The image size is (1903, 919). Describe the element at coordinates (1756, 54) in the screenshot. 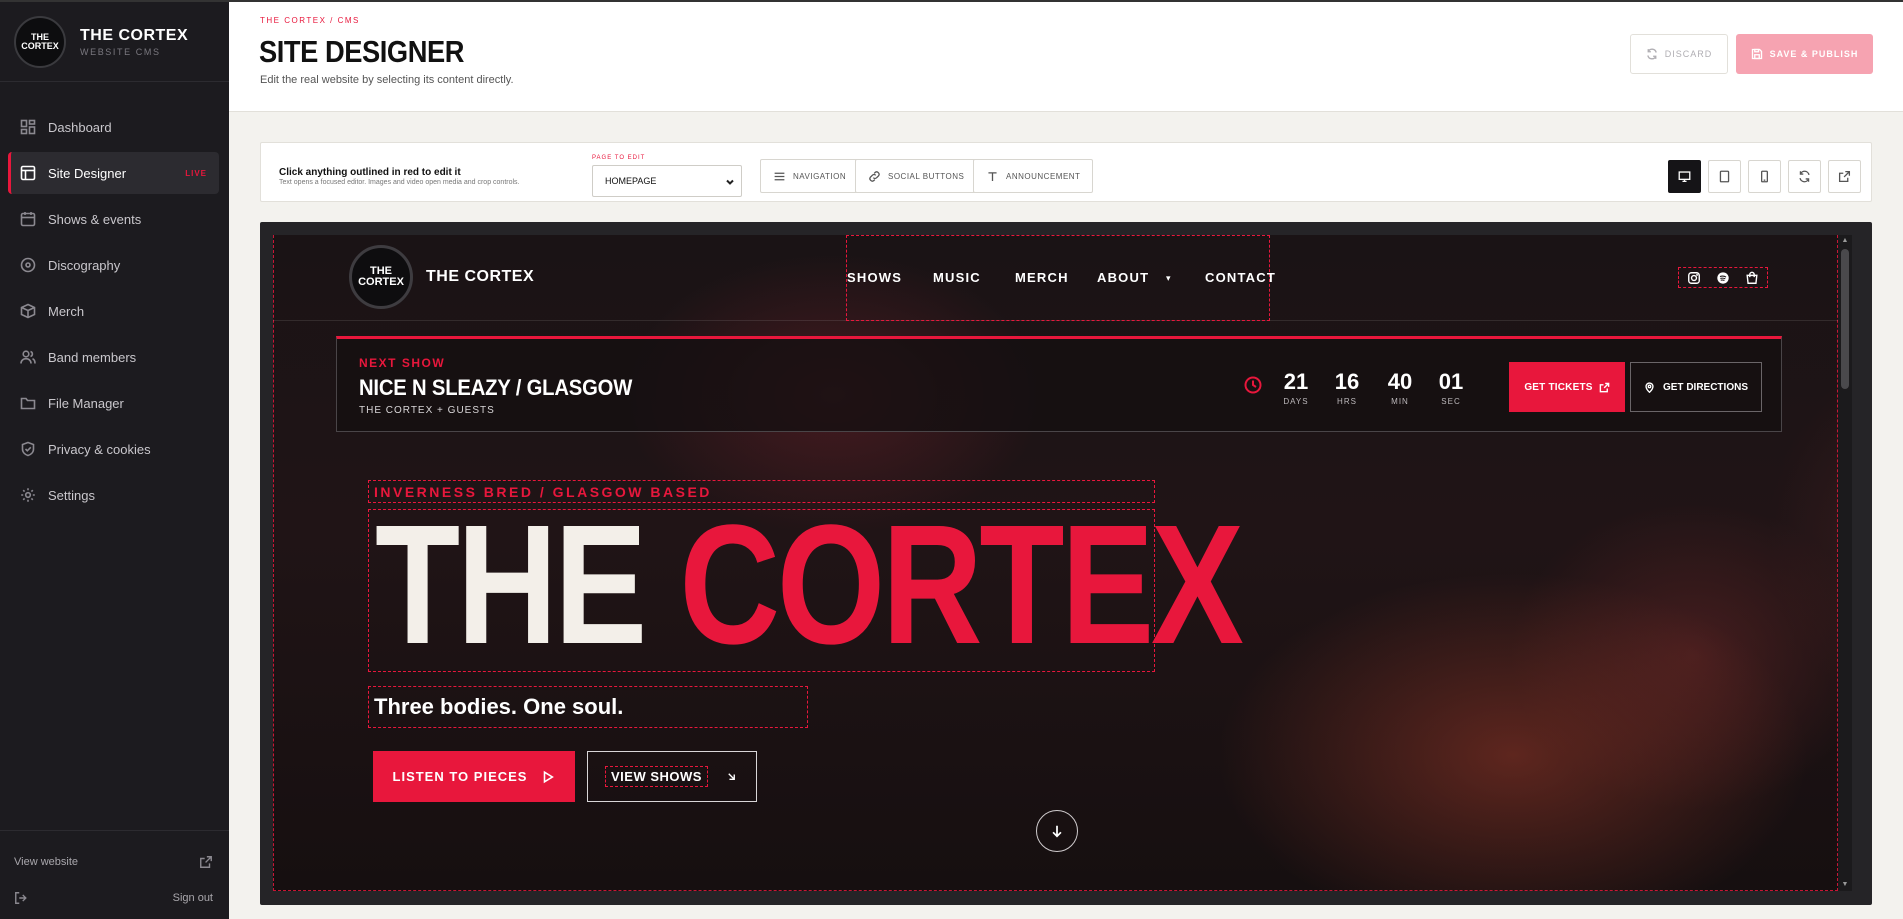

I see `save-icon` at that location.